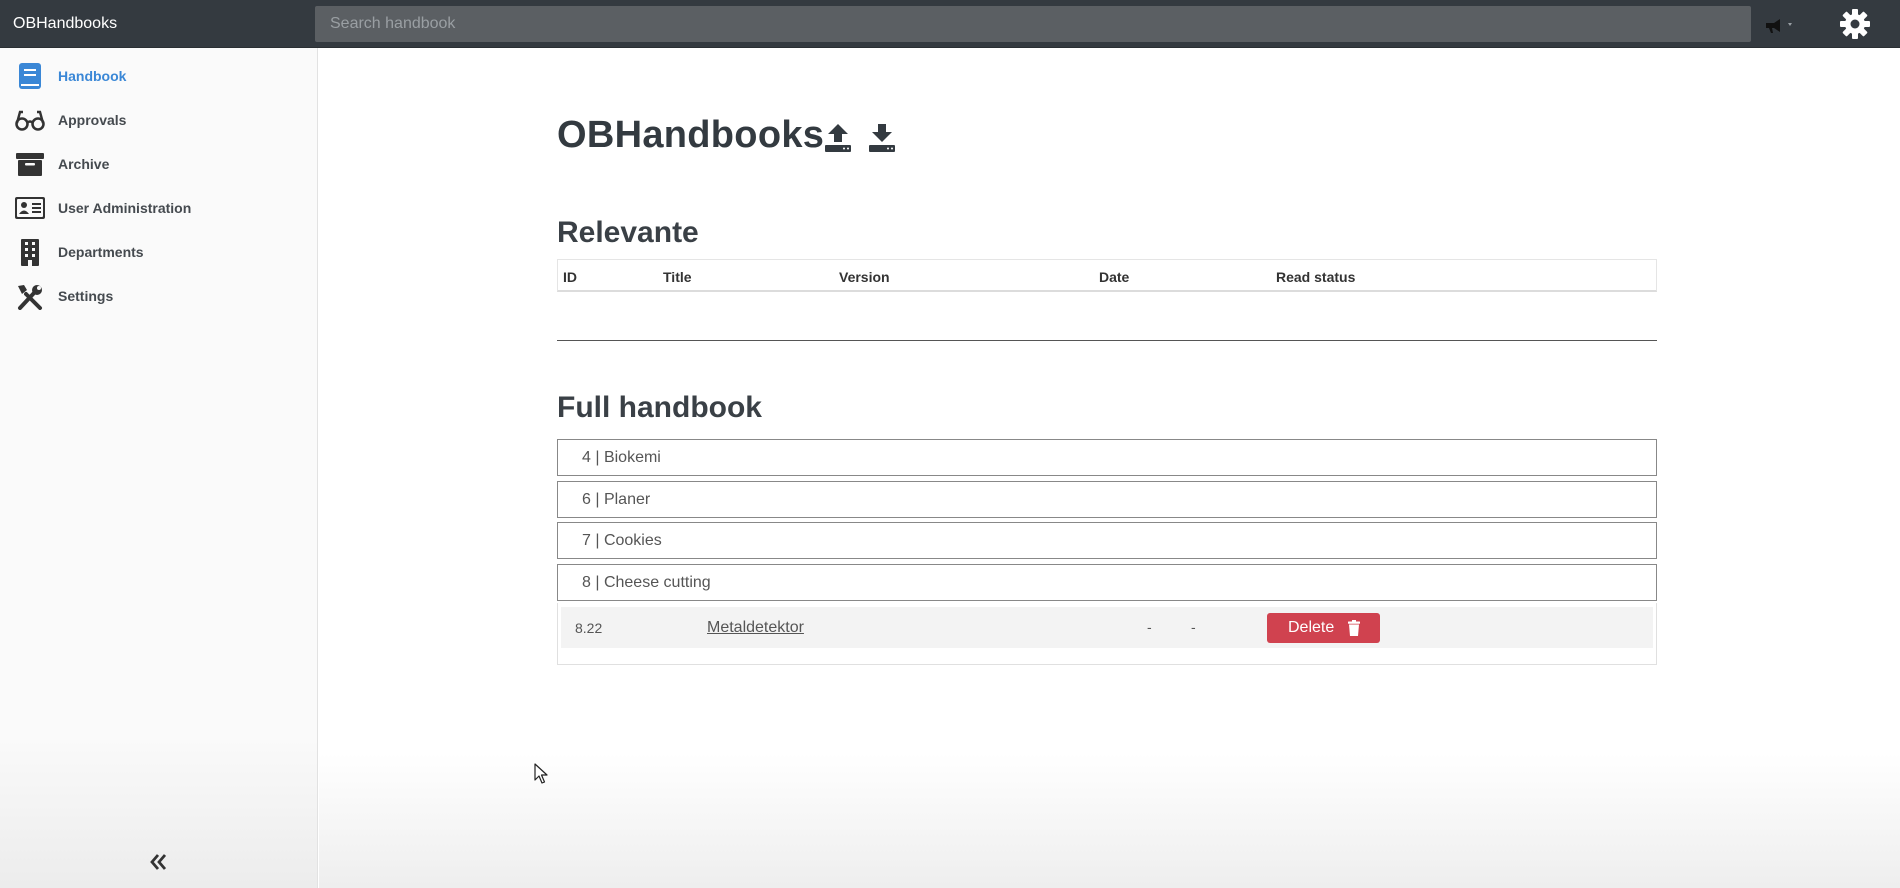 The image size is (1900, 888). Describe the element at coordinates (541, 773) in the screenshot. I see `mouse-cursor-icon` at that location.